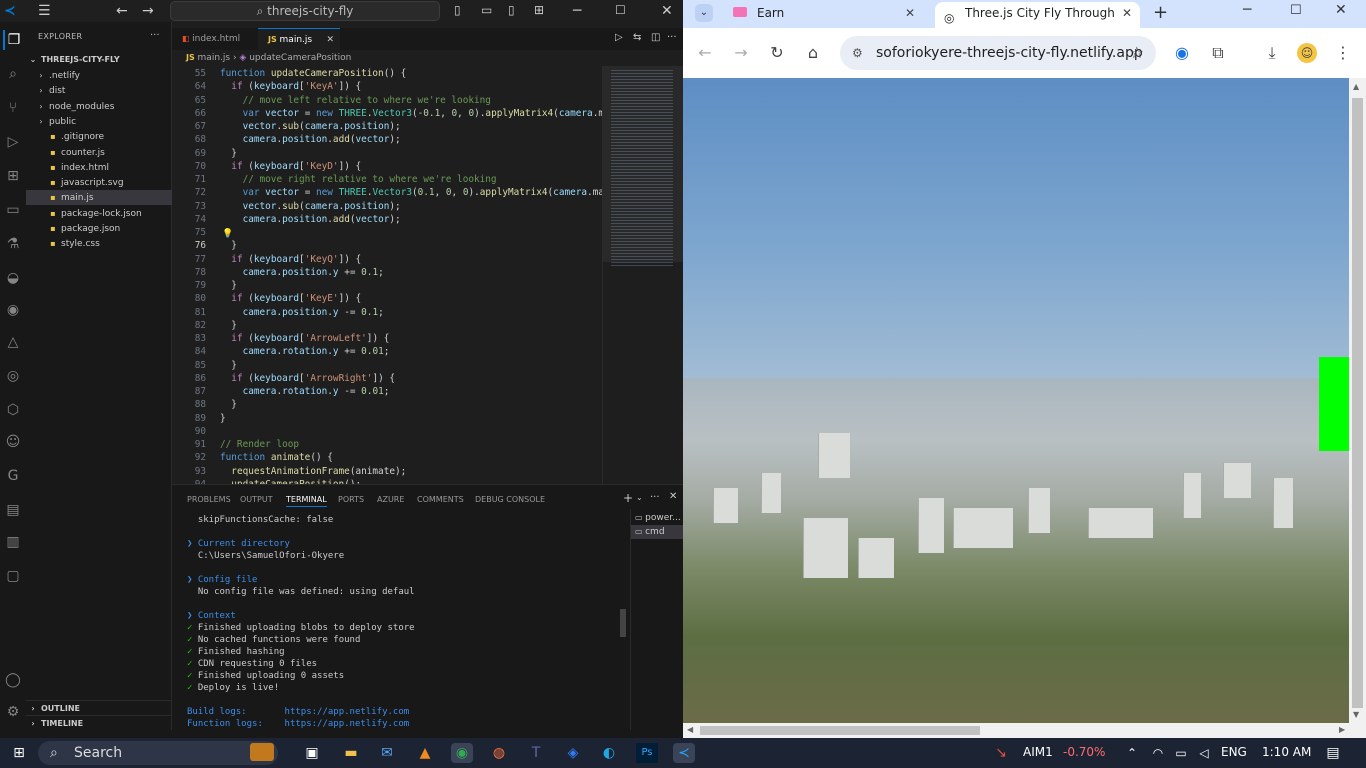  What do you see at coordinates (300, 58) in the screenshot?
I see `breadcrumb-symbol: updateCameraPosition` at bounding box center [300, 58].